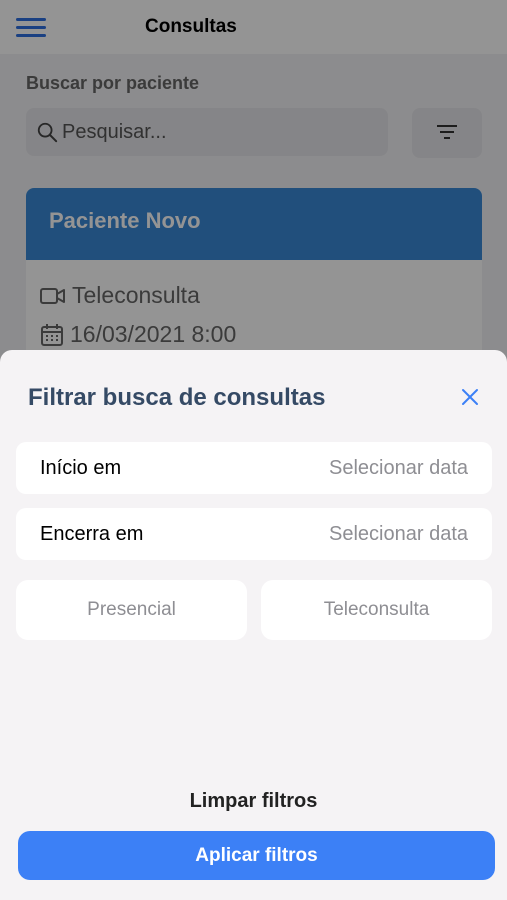 This screenshot has width=507, height=900. What do you see at coordinates (92, 534) in the screenshot?
I see `end-date-label: Encerra em` at bounding box center [92, 534].